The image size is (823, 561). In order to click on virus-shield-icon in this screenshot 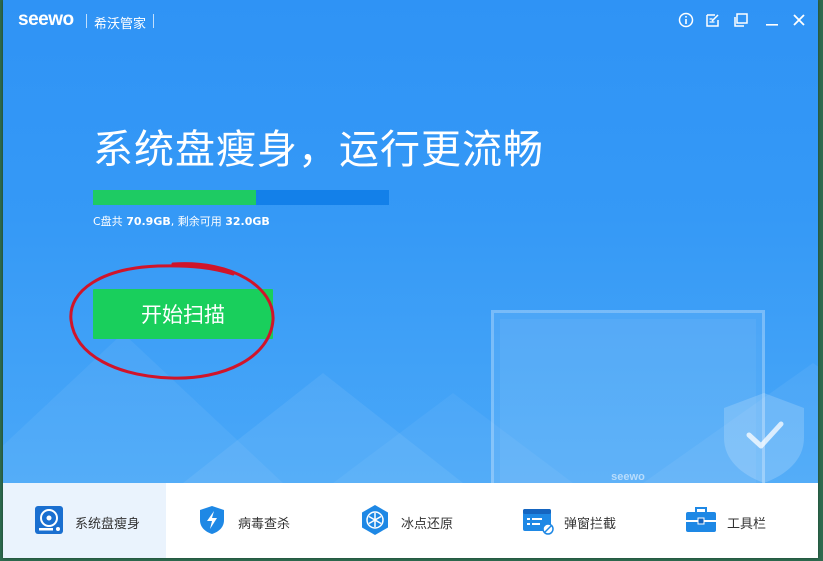, I will do `click(212, 520)`.